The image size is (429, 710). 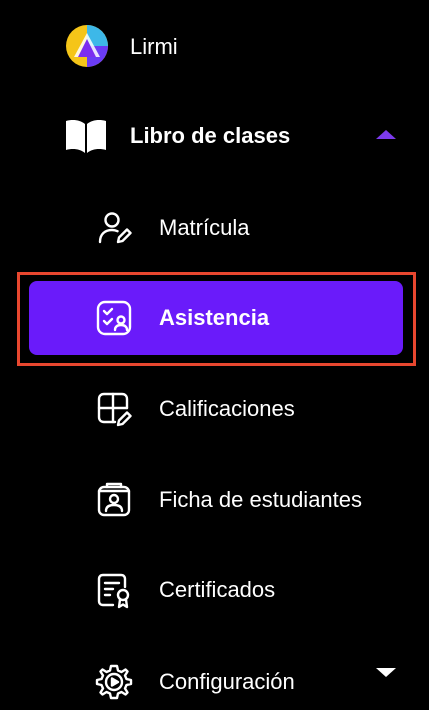 I want to click on nav-section-libro-de-clases: Libro de clases, so click(x=214, y=136).